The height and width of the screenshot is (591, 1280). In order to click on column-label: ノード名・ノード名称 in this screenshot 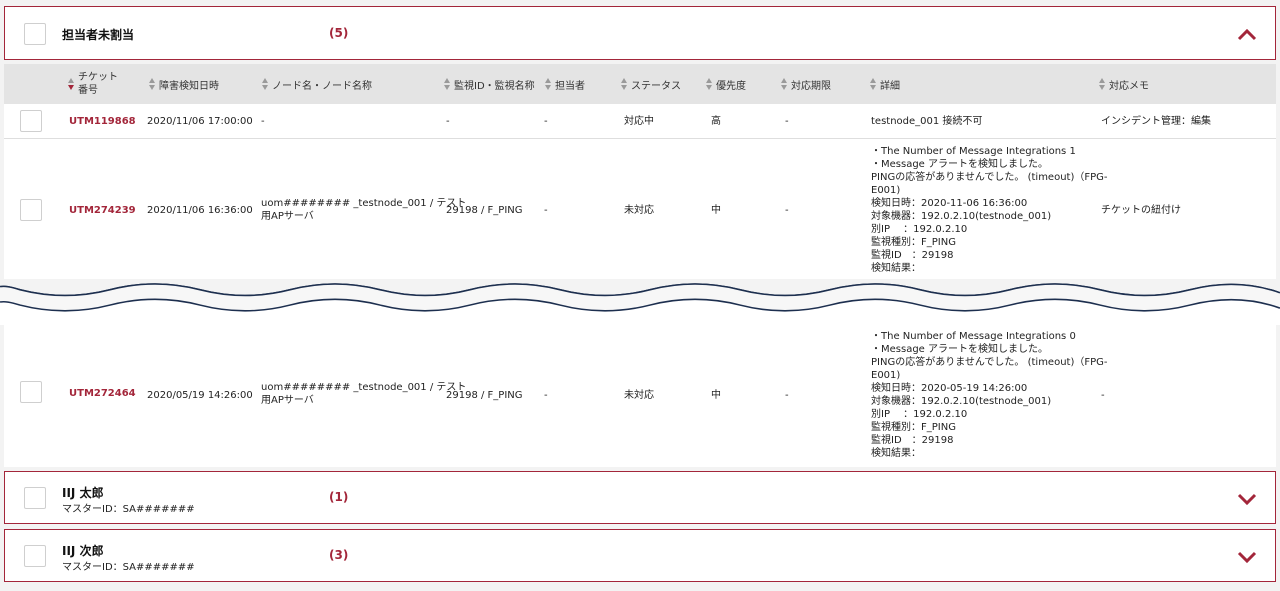, I will do `click(322, 86)`.